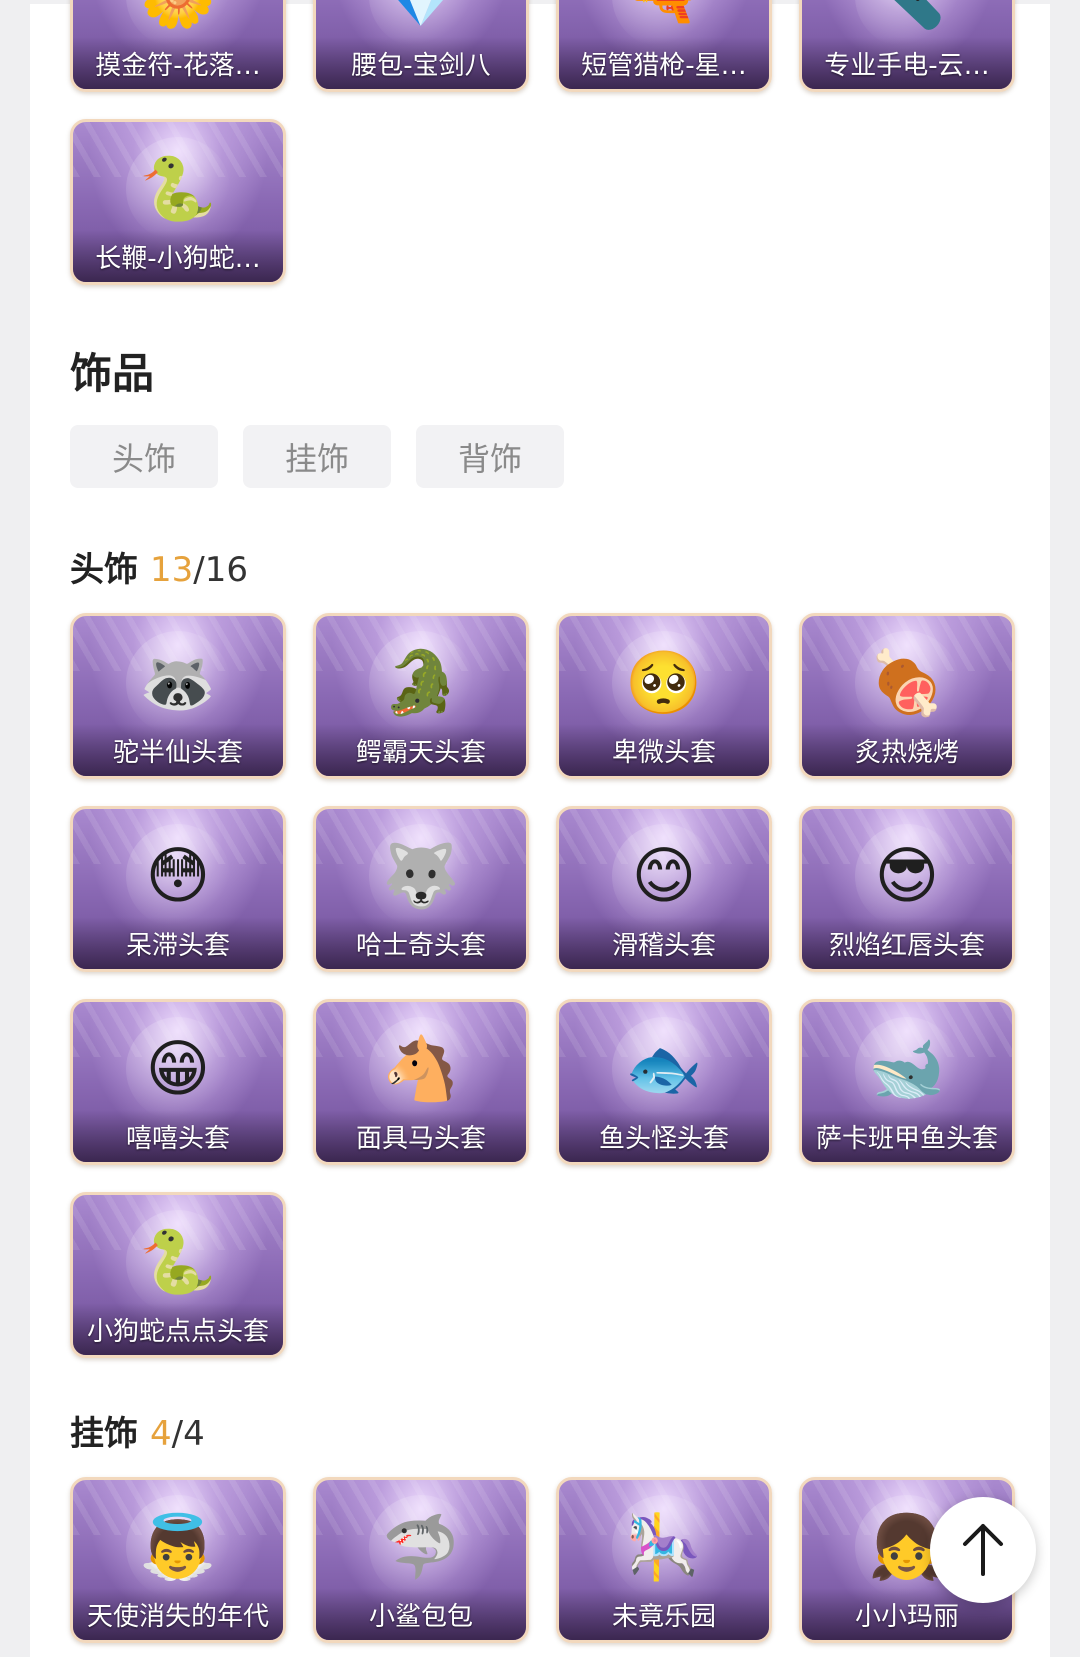  What do you see at coordinates (490, 456) in the screenshot?
I see `tab-backwear: 背饰` at bounding box center [490, 456].